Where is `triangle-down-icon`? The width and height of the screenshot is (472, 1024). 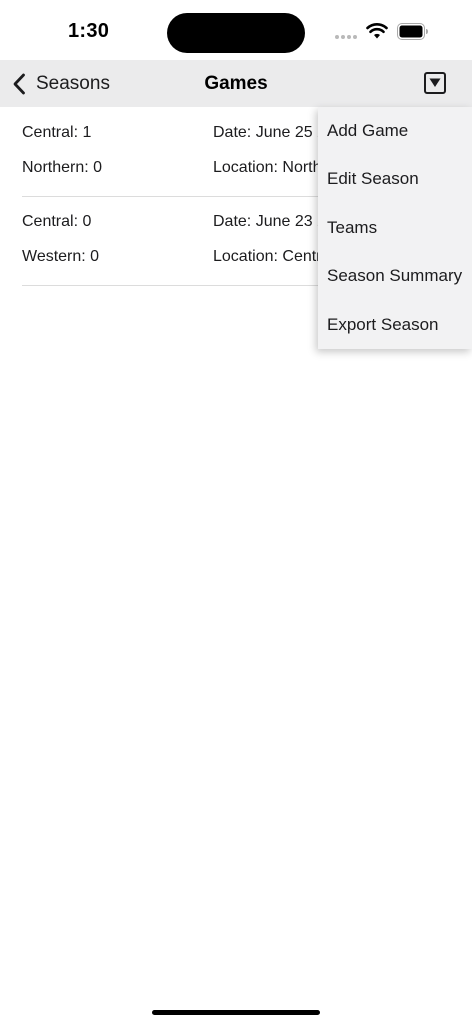 triangle-down-icon is located at coordinates (435, 82).